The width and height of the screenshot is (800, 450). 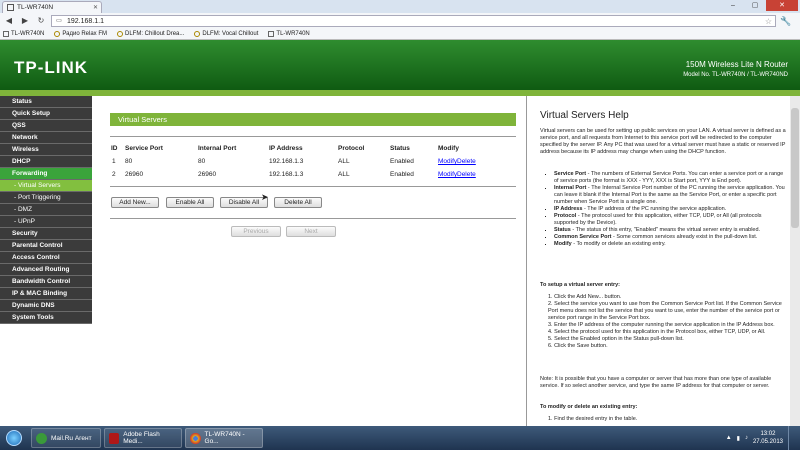 What do you see at coordinates (46, 246) in the screenshot?
I see `menu-item-parental-control: Parental Control` at bounding box center [46, 246].